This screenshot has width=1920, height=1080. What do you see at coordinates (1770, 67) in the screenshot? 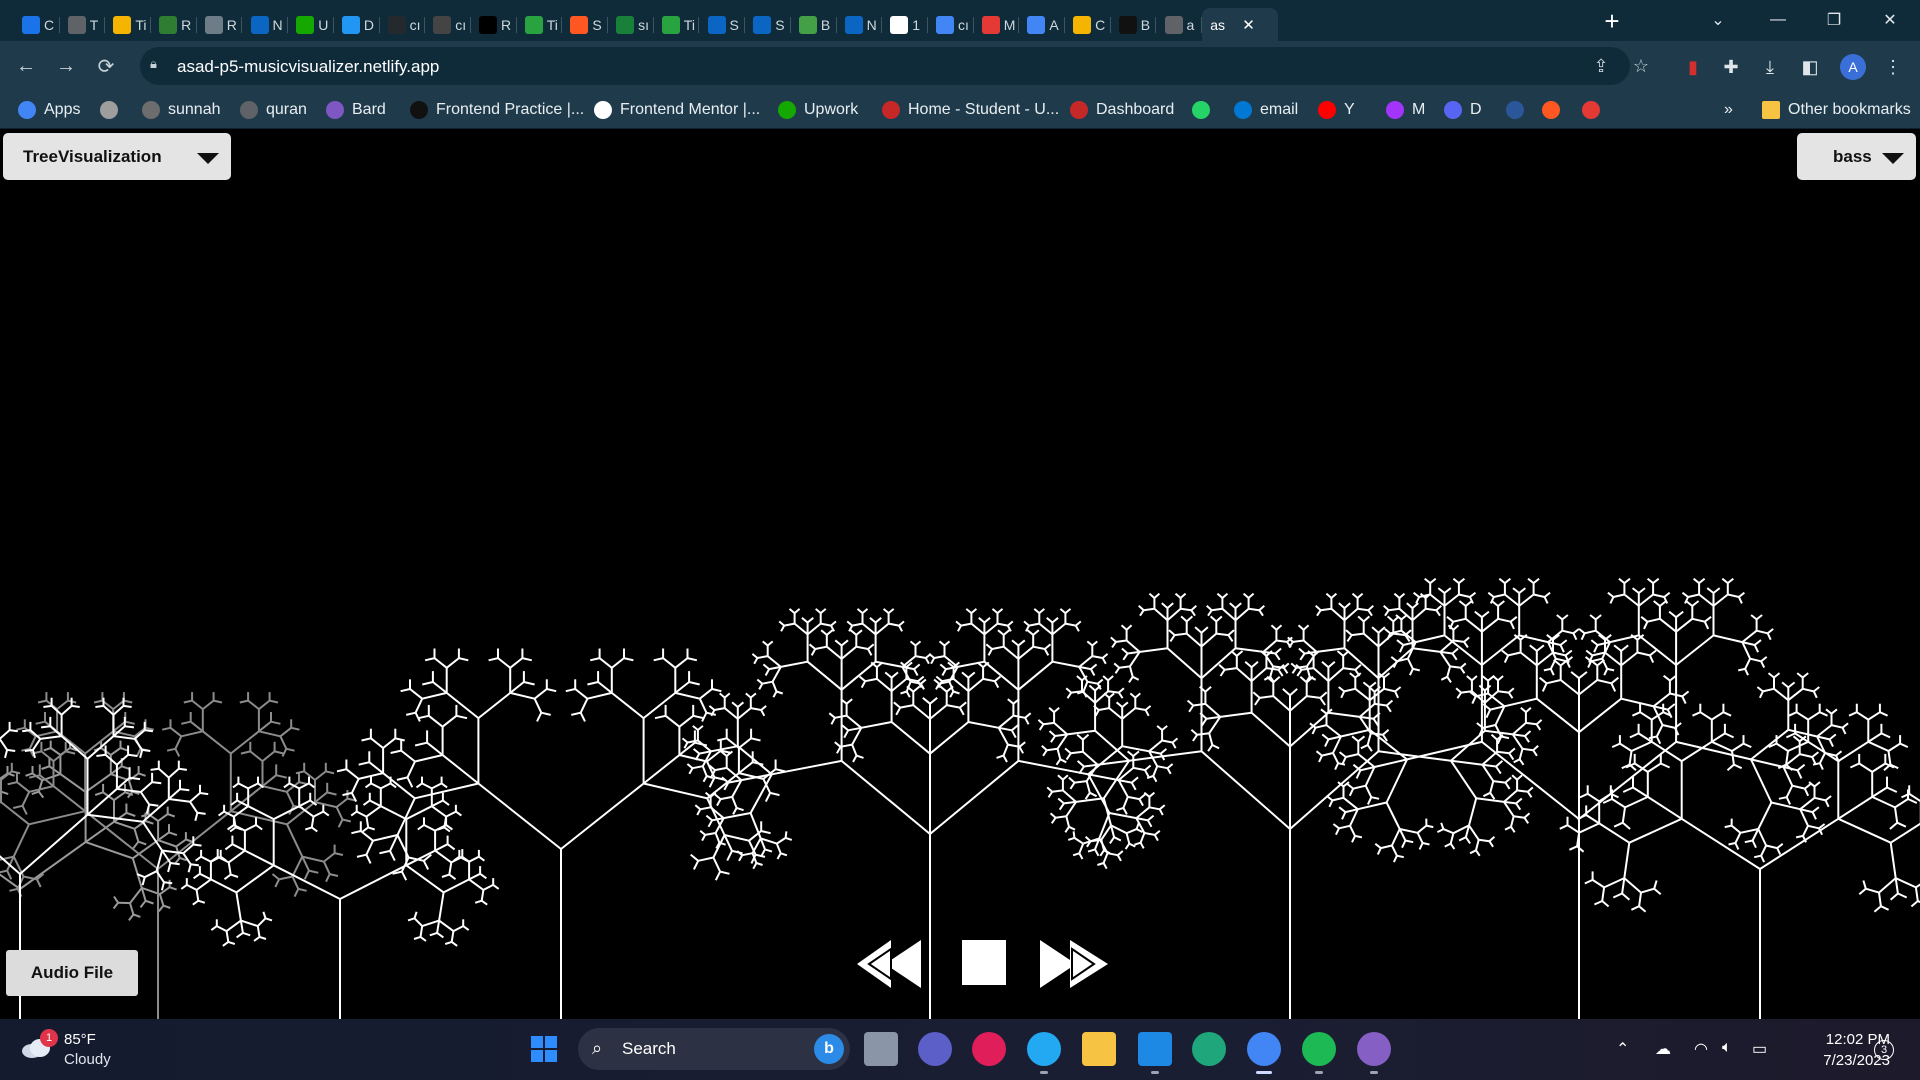
I see `download-icon: ⤓` at bounding box center [1770, 67].